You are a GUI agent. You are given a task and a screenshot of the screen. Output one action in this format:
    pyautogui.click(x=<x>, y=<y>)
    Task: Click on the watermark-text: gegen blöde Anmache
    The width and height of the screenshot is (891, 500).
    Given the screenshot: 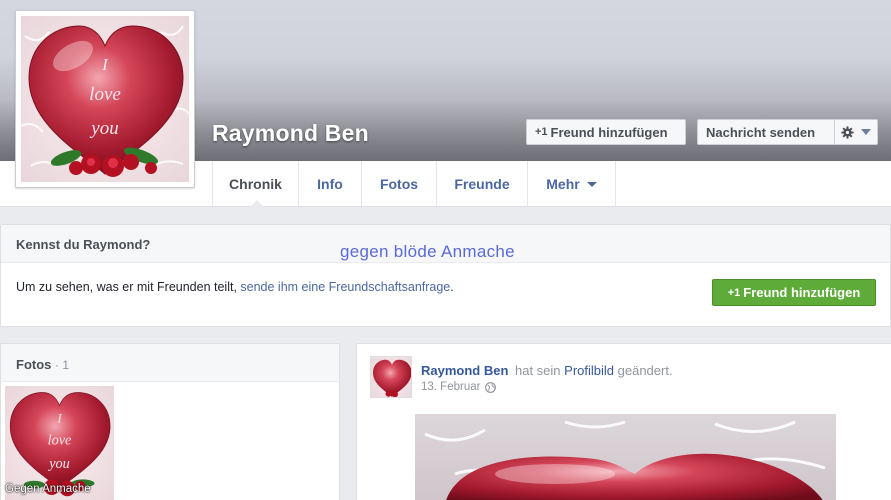 What is the action you would take?
    pyautogui.click(x=427, y=251)
    